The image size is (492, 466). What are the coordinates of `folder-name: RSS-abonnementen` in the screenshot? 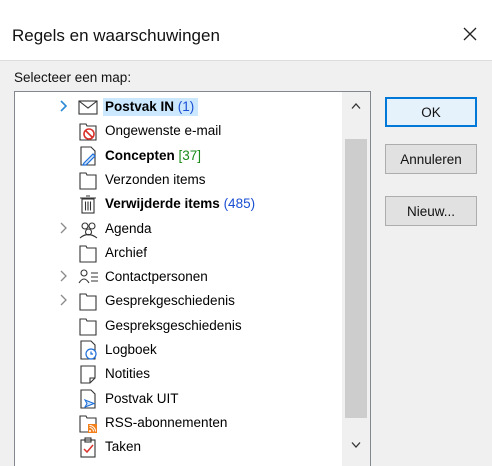 It's located at (166, 422).